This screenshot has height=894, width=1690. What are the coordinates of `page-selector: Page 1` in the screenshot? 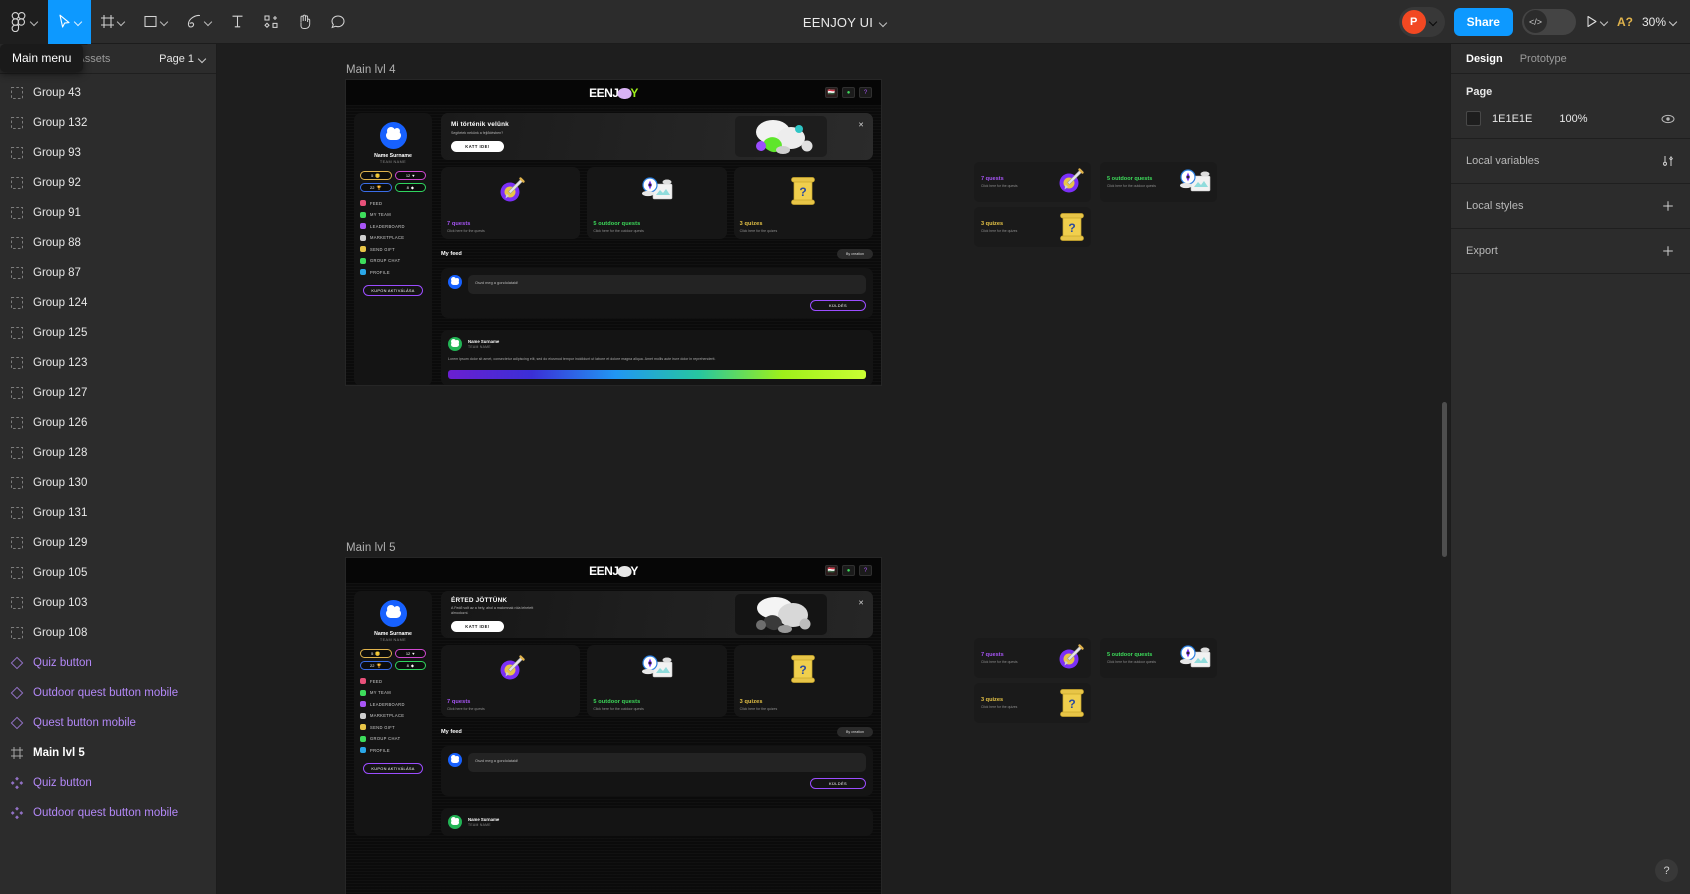 It's located at (182, 59).